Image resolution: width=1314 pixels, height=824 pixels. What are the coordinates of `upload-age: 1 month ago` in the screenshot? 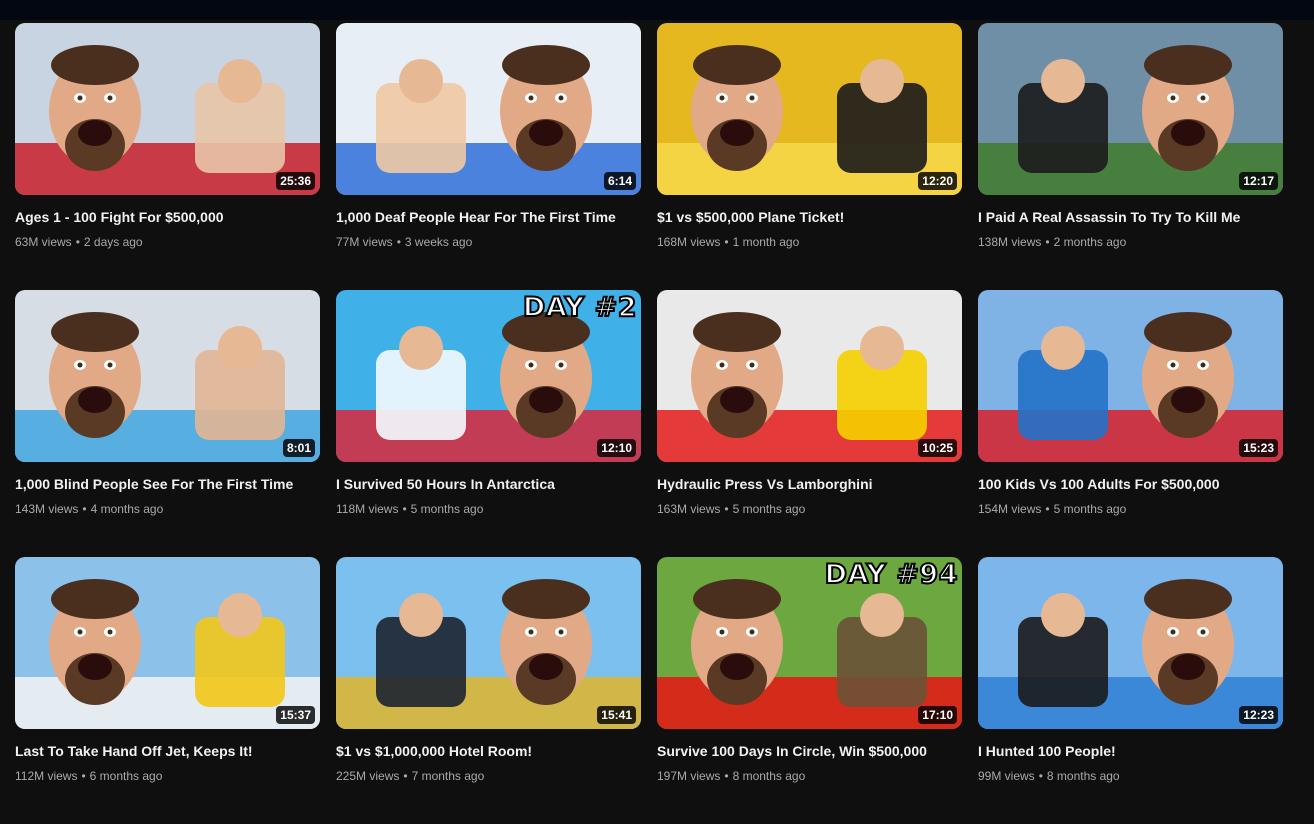 It's located at (766, 242).